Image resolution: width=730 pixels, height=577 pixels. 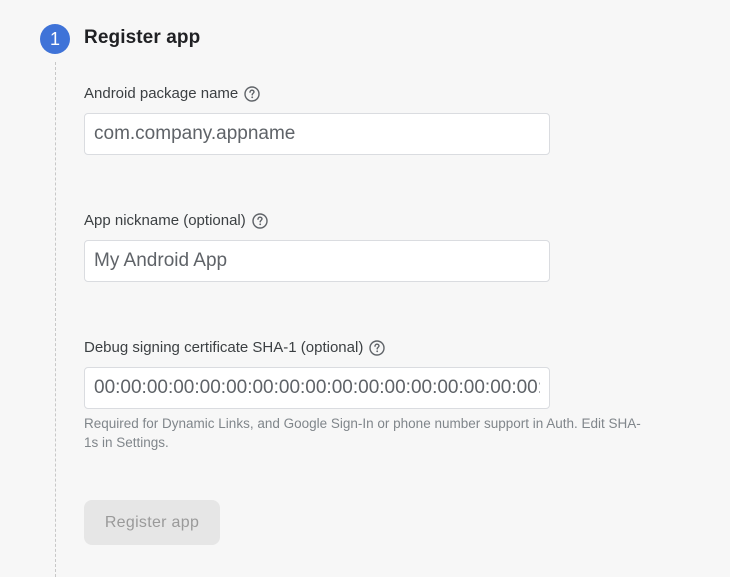 I want to click on step-number-badge: 1, so click(x=55, y=39).